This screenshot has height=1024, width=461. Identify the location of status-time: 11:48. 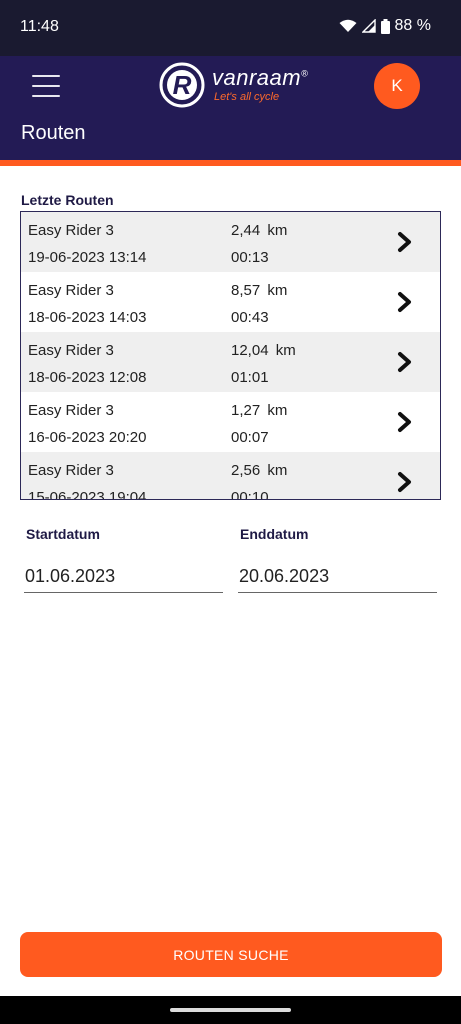
(39, 26).